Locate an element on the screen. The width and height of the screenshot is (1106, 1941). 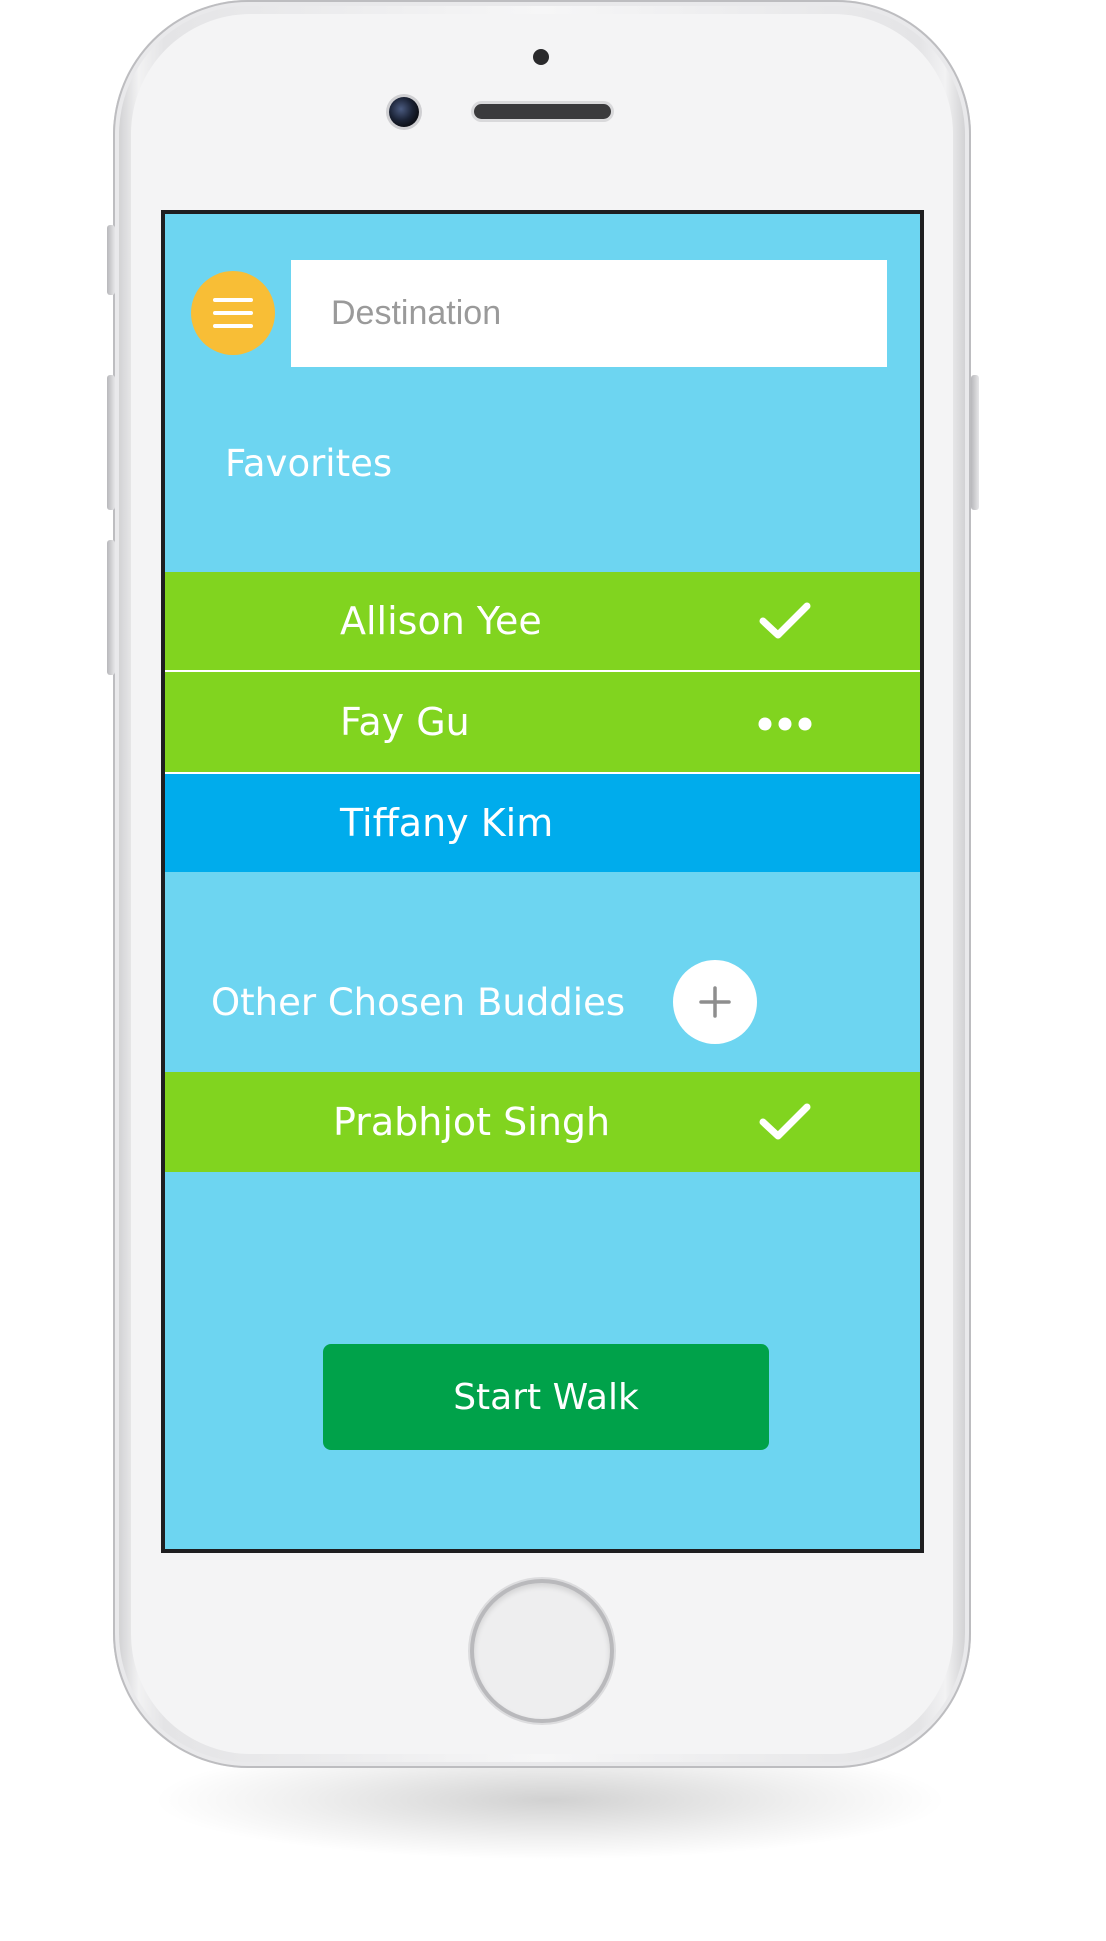
favorite-item-tiffany-kim: Tiffany Kim is located at coordinates (542, 823).